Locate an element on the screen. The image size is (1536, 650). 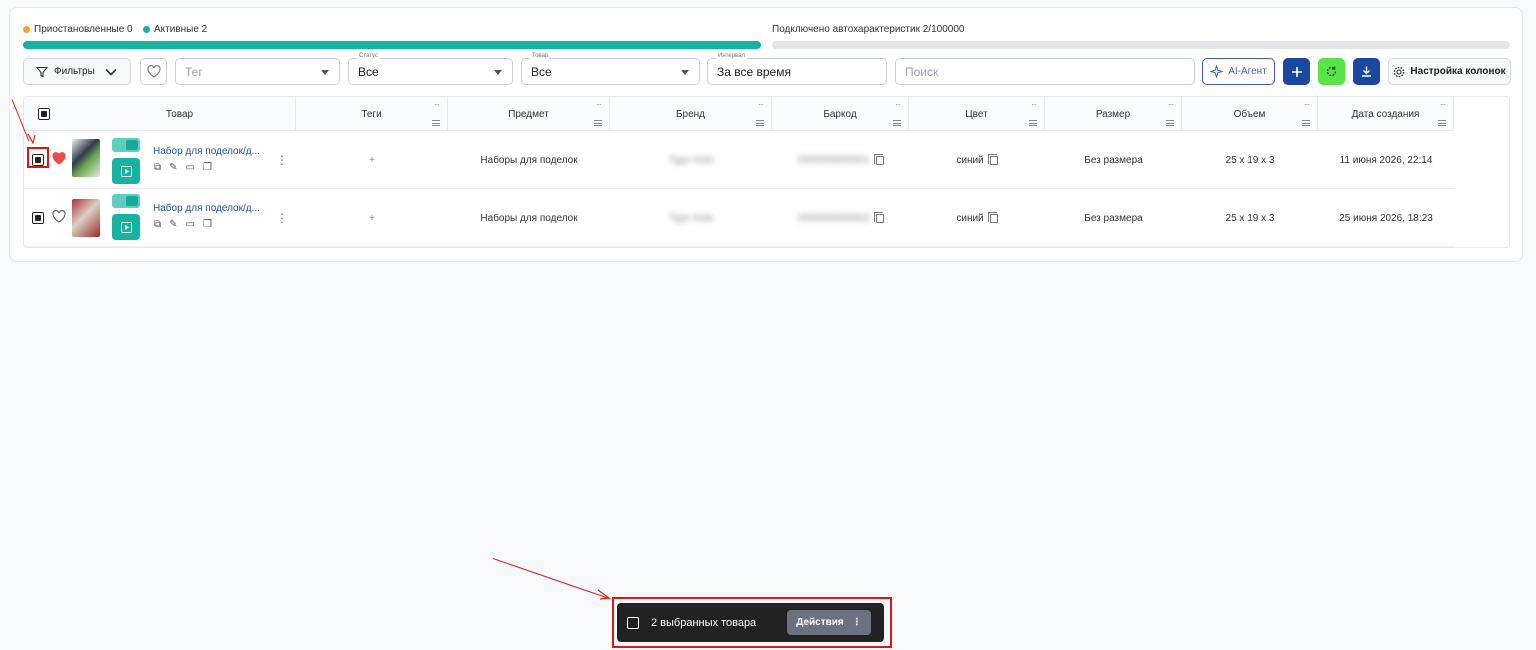
columns-settings-button: Настройка колонок is located at coordinates (1449, 71).